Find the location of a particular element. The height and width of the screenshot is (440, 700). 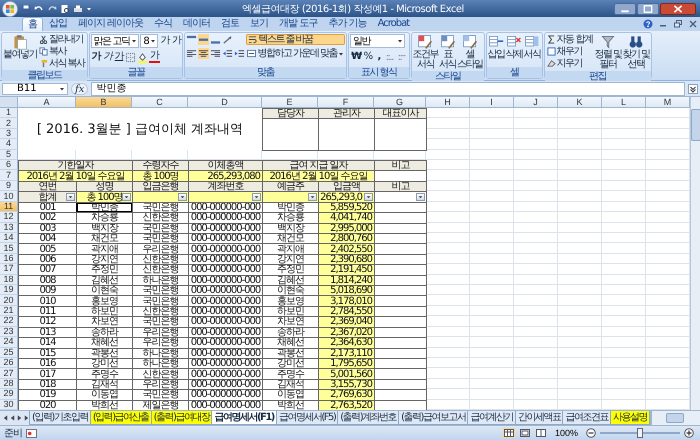

column-header: I is located at coordinates (492, 102).